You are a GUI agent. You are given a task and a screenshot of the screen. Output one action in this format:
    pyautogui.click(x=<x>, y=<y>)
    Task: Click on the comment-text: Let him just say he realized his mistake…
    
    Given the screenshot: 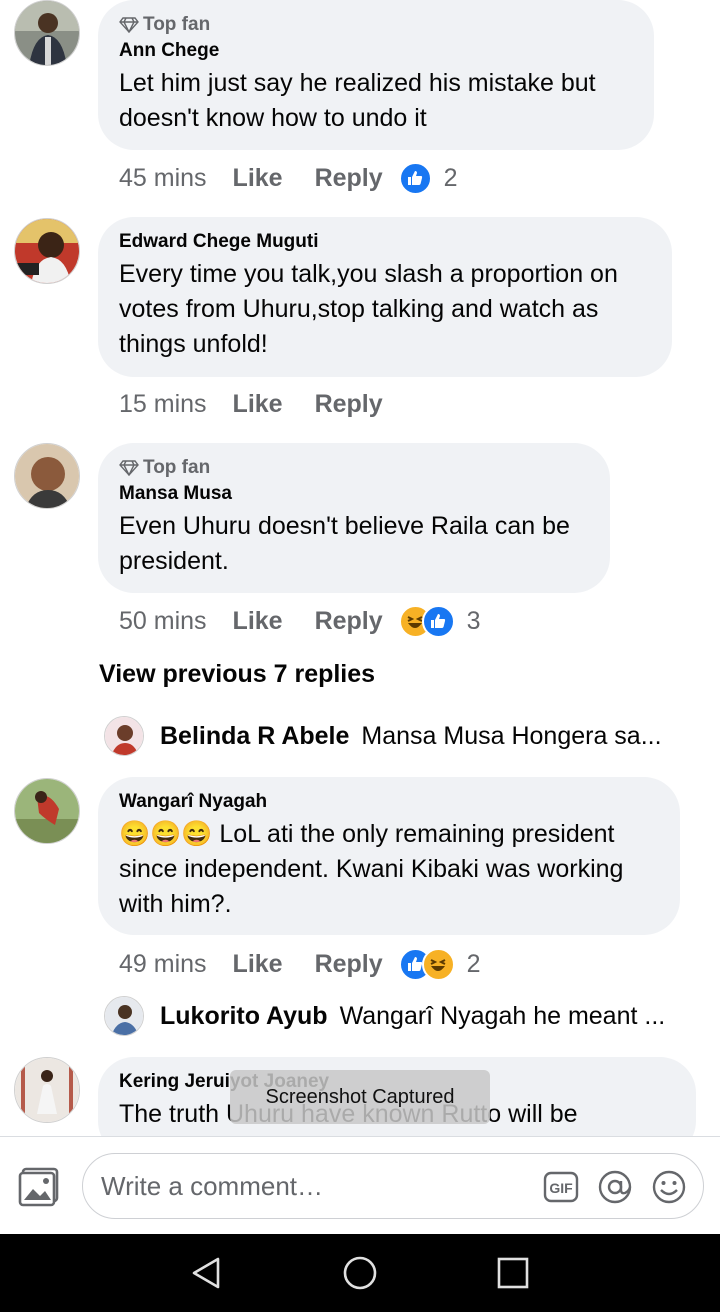 What is the action you would take?
    pyautogui.click(x=357, y=100)
    